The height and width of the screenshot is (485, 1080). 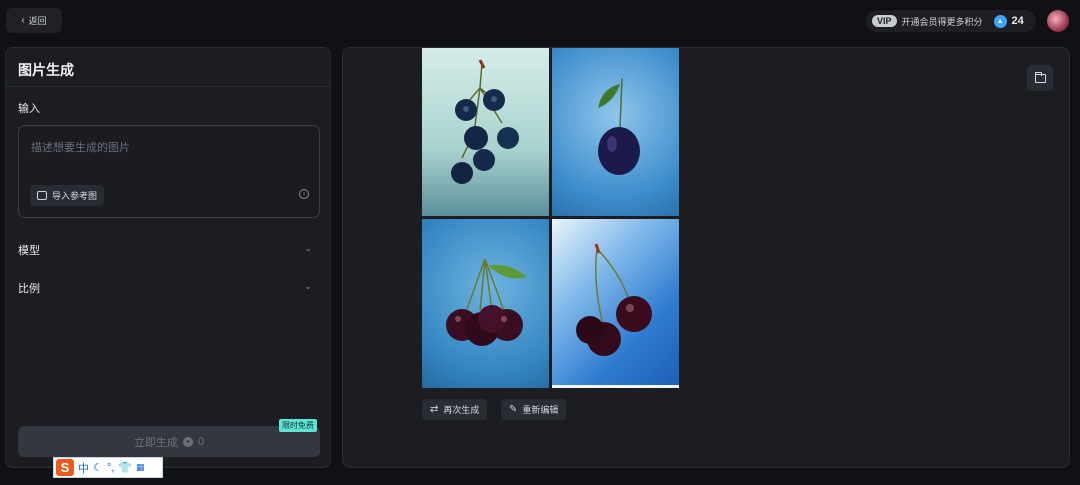 I want to click on model-chevron-down-icon: ⌄, so click(x=308, y=248).